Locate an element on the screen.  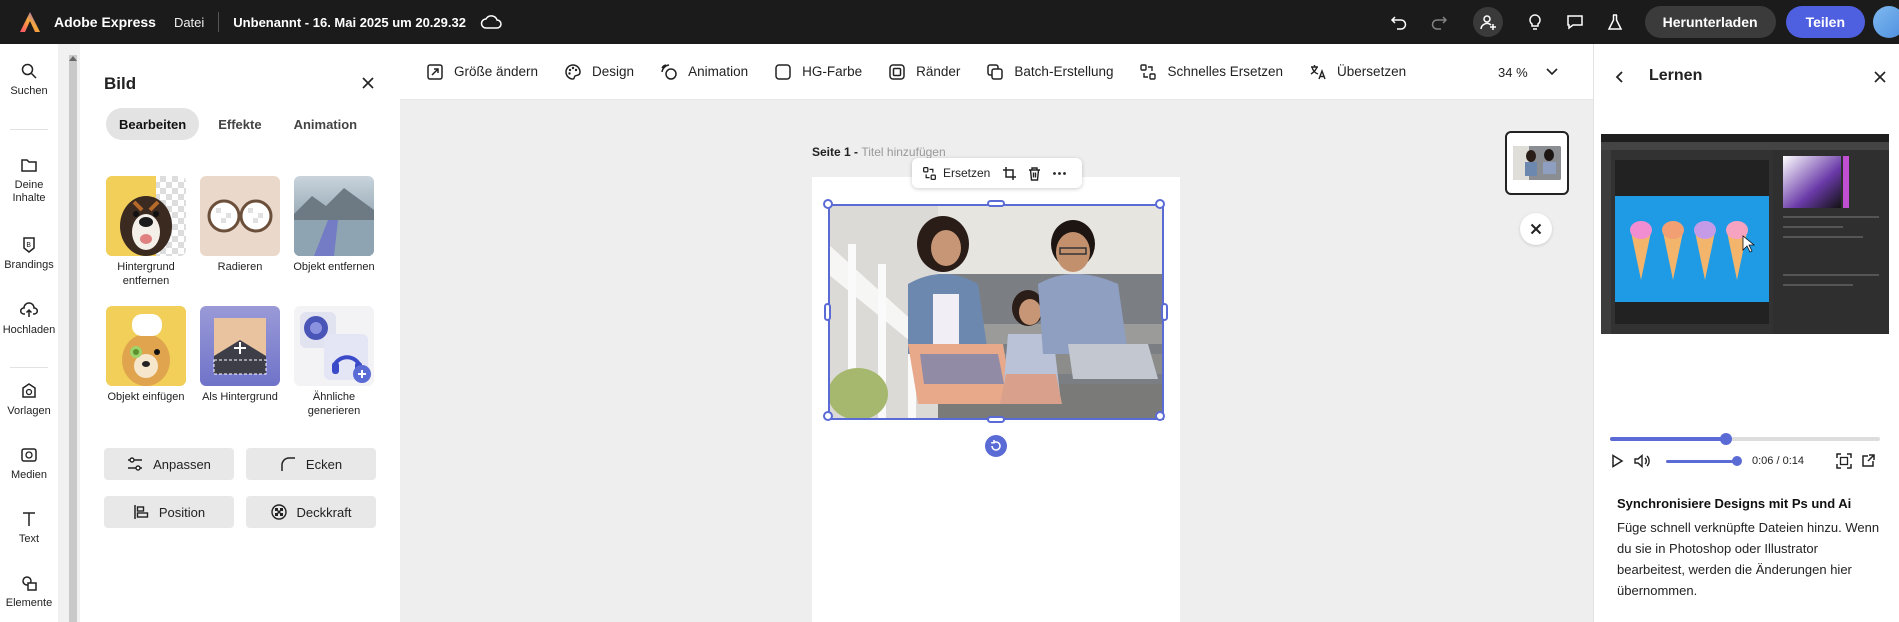
animation-button: Animation is located at coordinates (704, 72).